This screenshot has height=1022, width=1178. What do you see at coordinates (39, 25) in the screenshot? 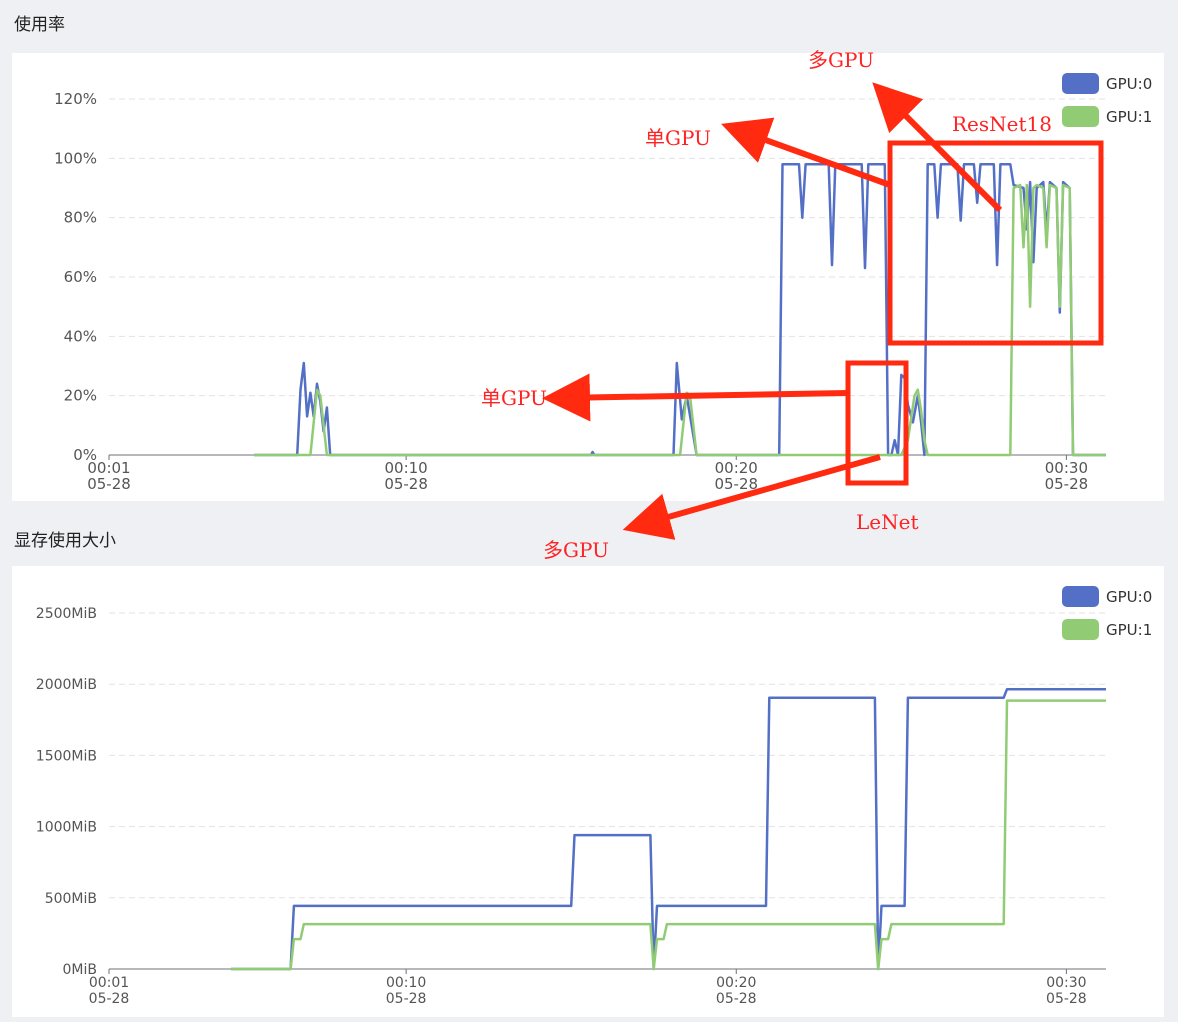
I see `util-section-title: 使用率` at bounding box center [39, 25].